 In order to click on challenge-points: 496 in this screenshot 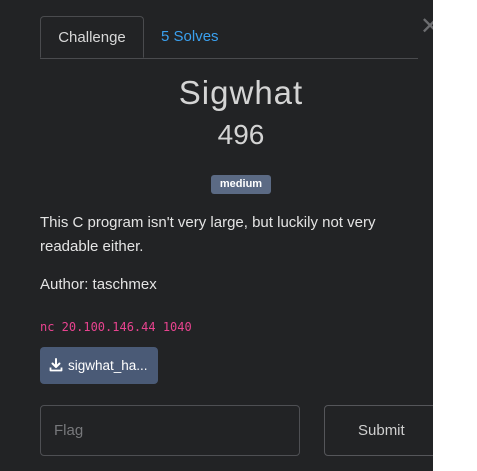, I will do `click(241, 134)`.